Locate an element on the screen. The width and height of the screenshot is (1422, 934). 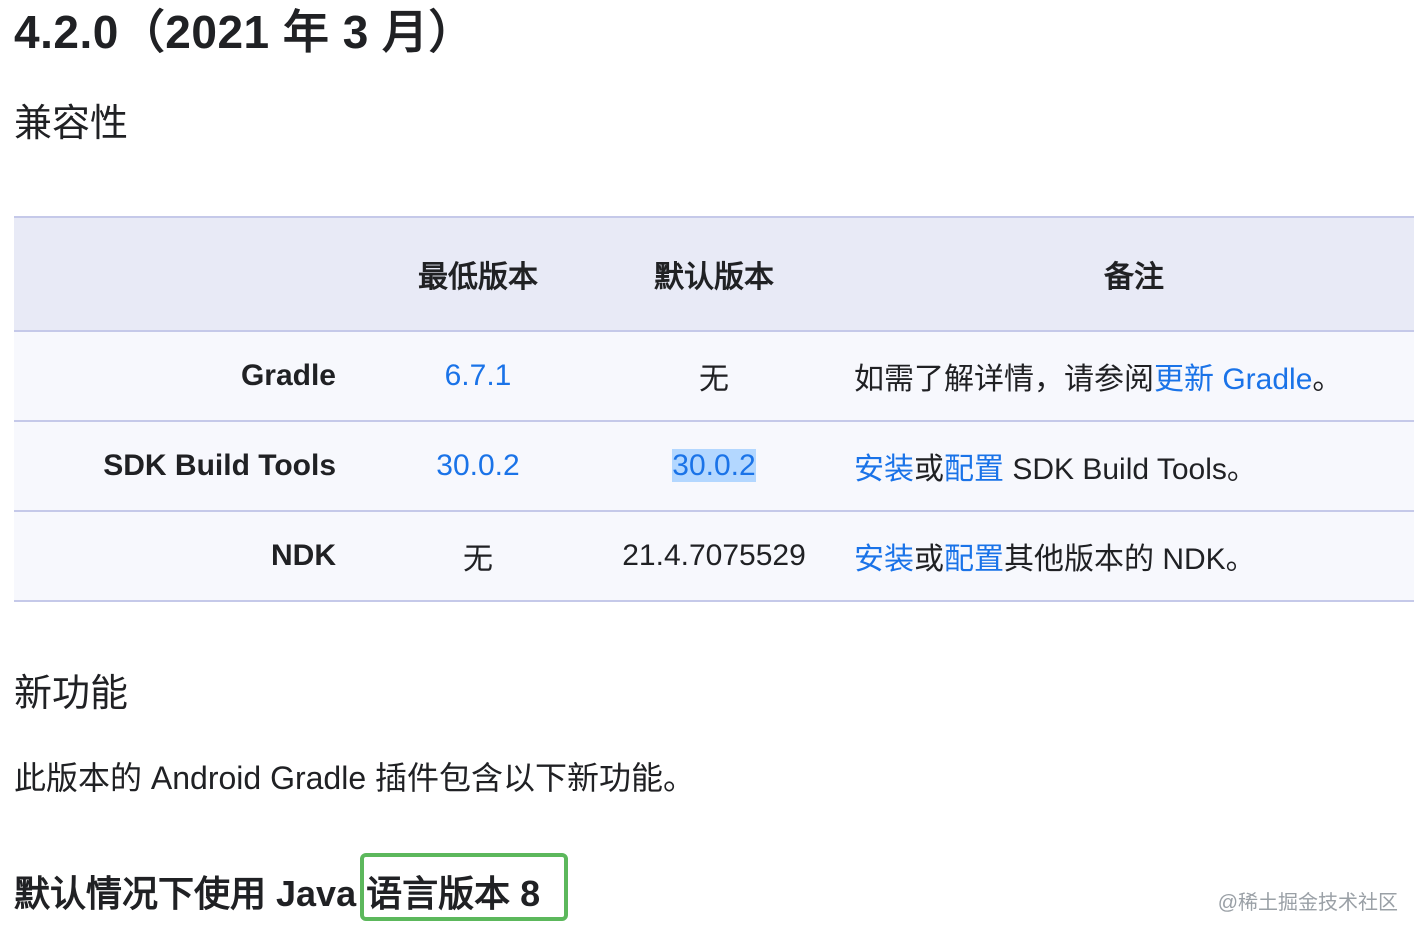
cell-component: Gradle is located at coordinates (187, 376).